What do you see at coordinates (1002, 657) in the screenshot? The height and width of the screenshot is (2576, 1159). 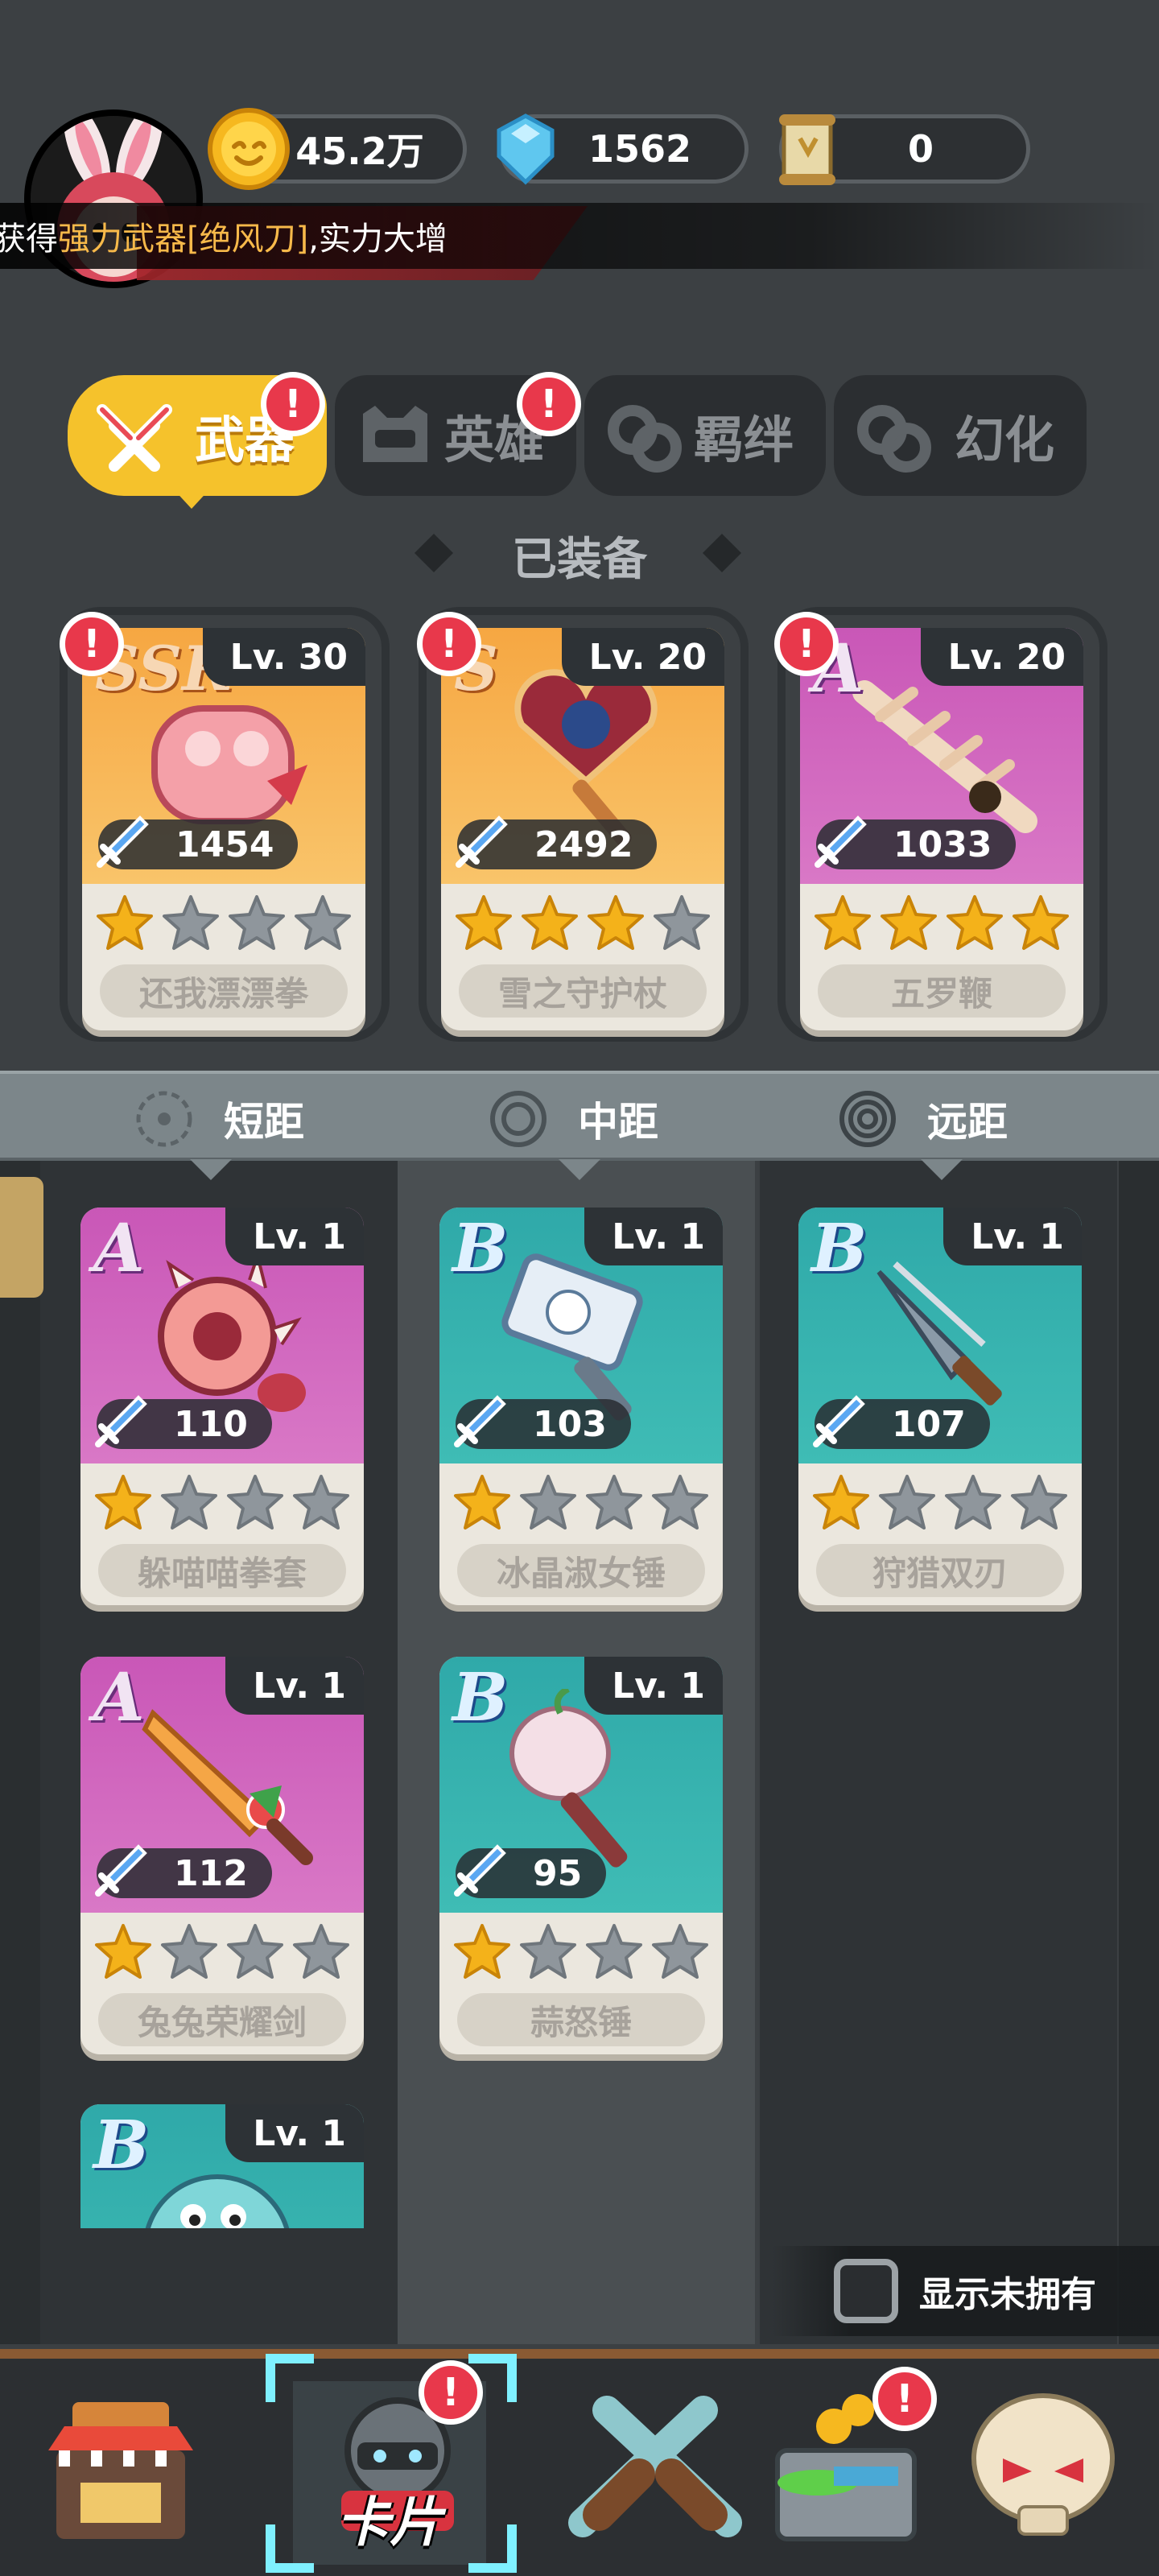 I see `level-badge: Lv. 20` at bounding box center [1002, 657].